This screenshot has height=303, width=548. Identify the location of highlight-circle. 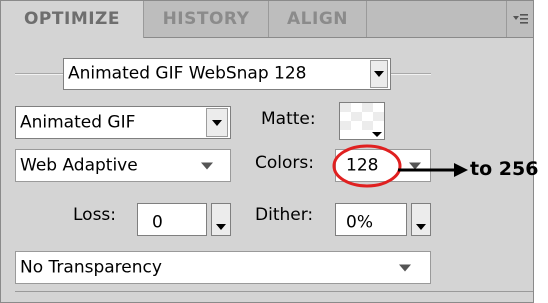
(367, 166).